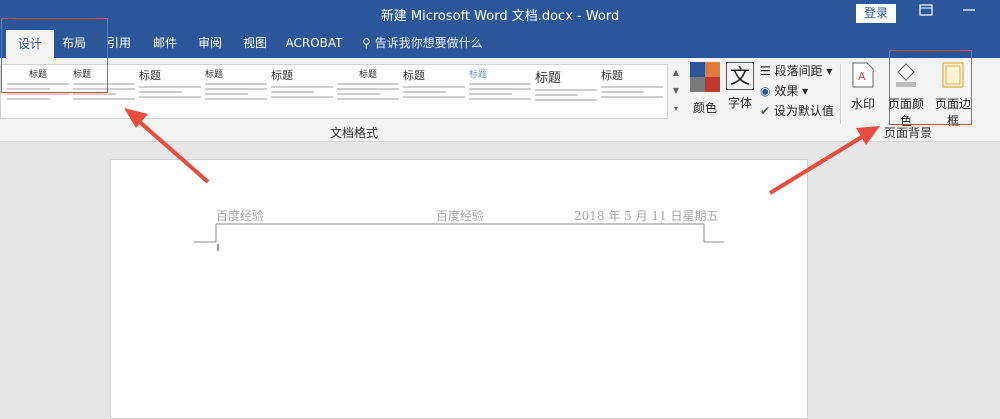 The width and height of the screenshot is (1000, 419). I want to click on arrow-head-right, so click(868, 135).